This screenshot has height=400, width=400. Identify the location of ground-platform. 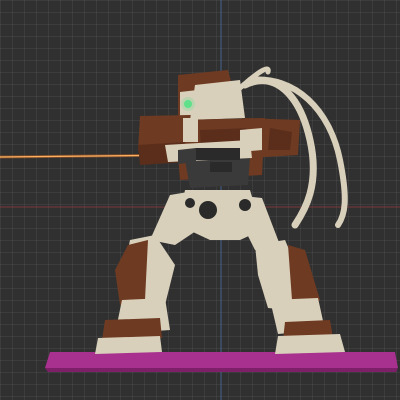
(221, 362).